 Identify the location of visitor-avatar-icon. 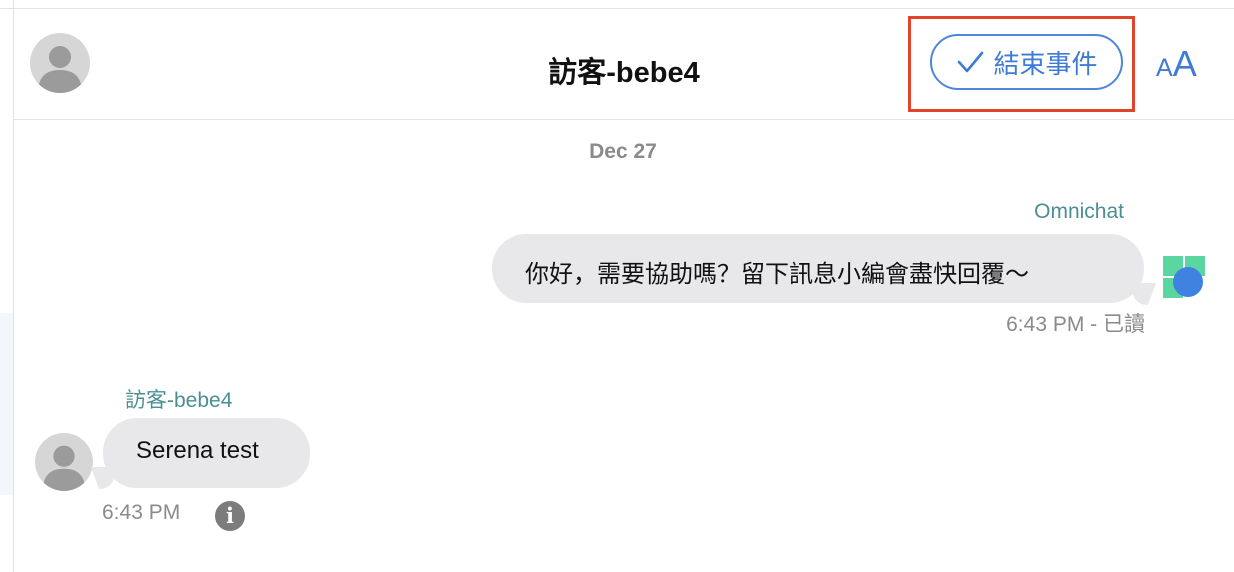
(64, 462).